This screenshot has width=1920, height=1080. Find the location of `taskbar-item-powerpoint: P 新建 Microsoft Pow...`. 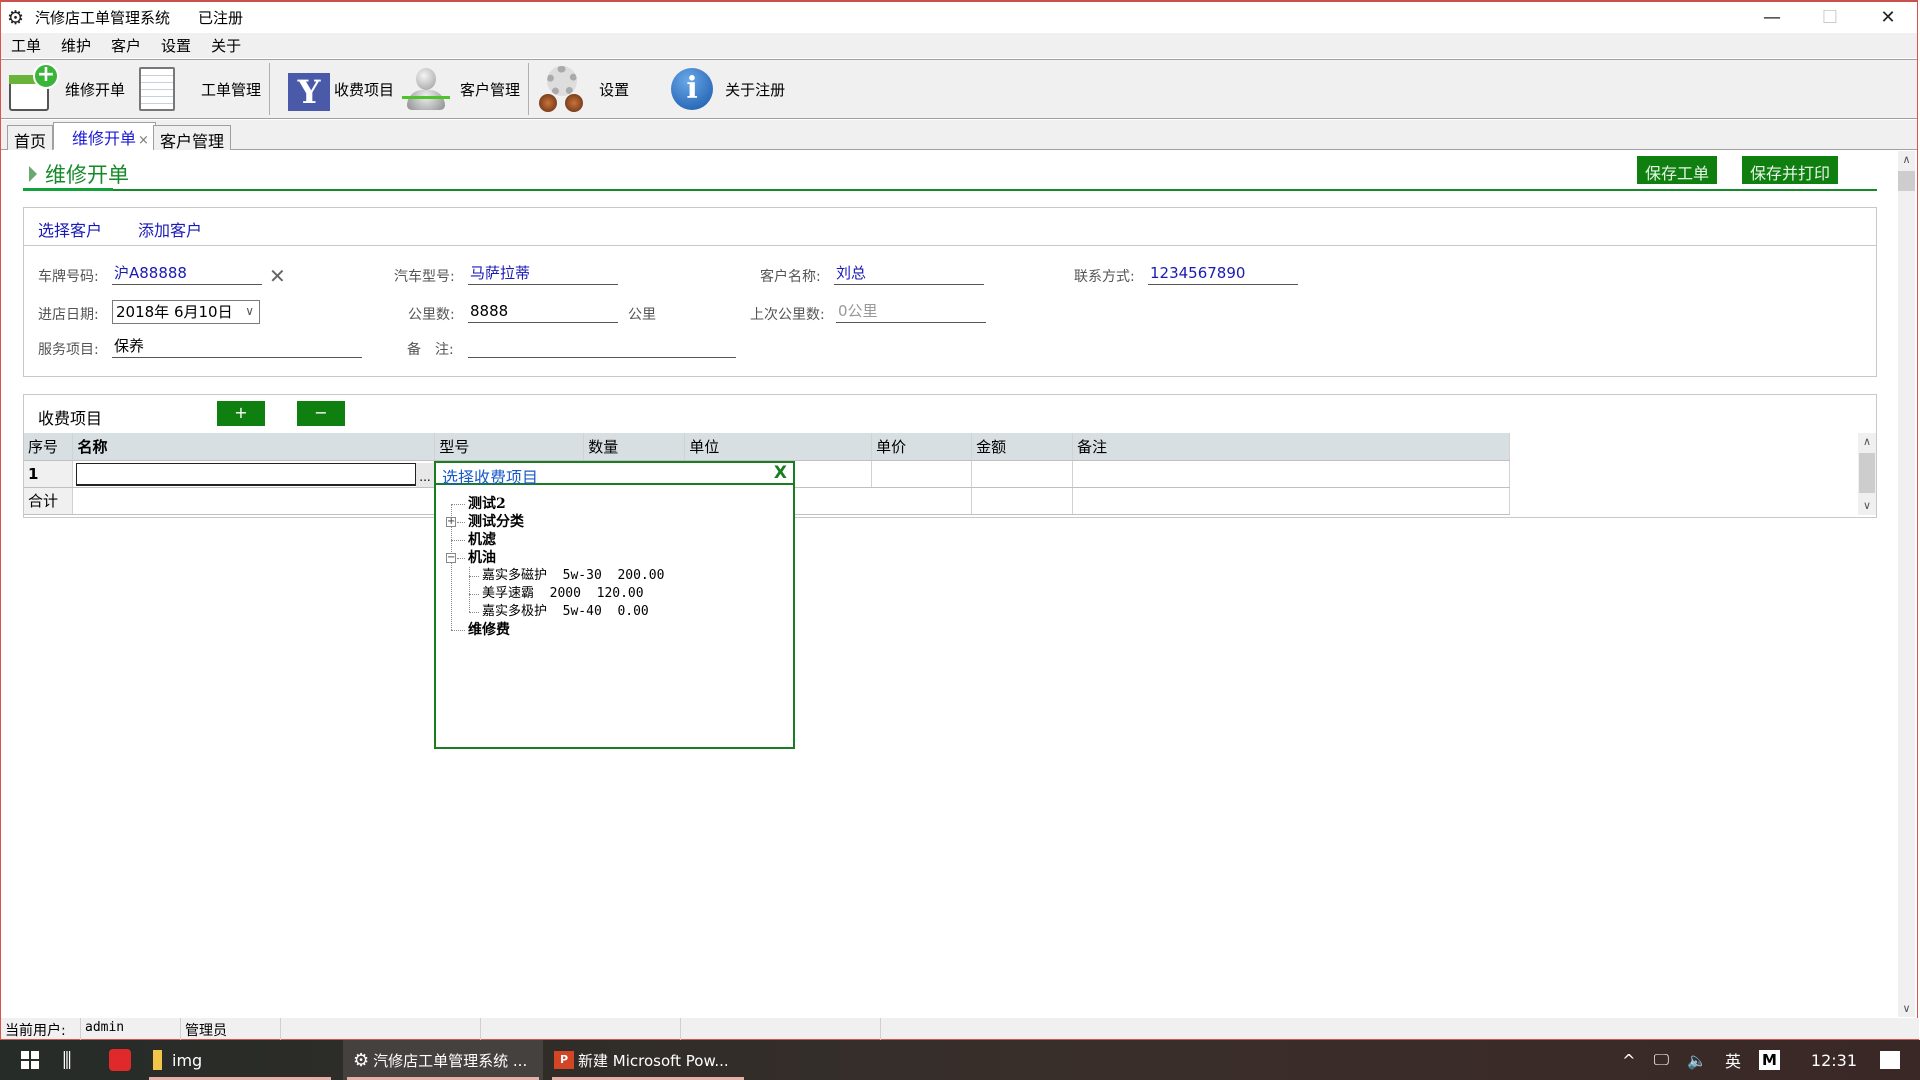

taskbar-item-powerpoint: P 新建 Microsoft Pow... is located at coordinates (648, 1060).